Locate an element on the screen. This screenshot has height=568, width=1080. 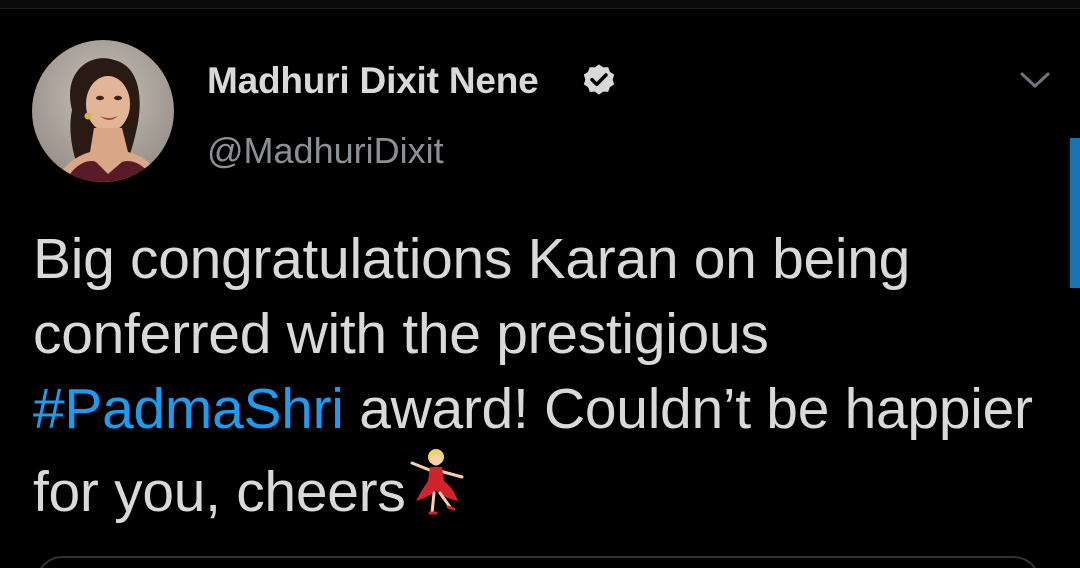
hashtag-link: #PadmaShri is located at coordinates (188, 409).